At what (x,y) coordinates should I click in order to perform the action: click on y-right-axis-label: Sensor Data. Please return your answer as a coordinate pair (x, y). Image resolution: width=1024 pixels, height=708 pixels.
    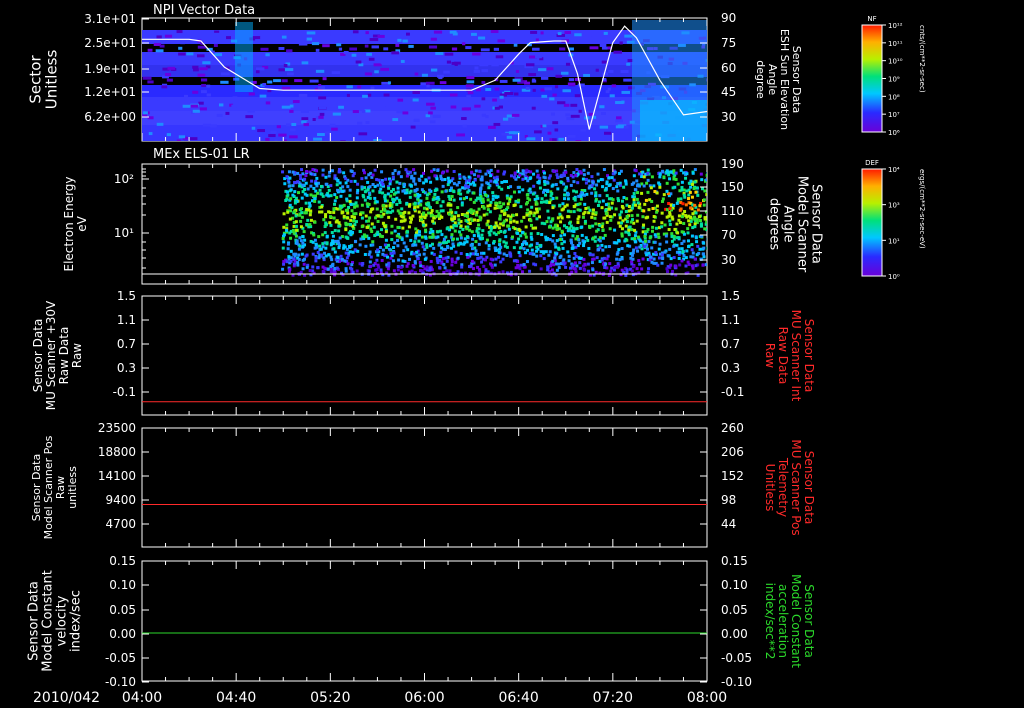
    Looking at the image, I should click on (809, 621).